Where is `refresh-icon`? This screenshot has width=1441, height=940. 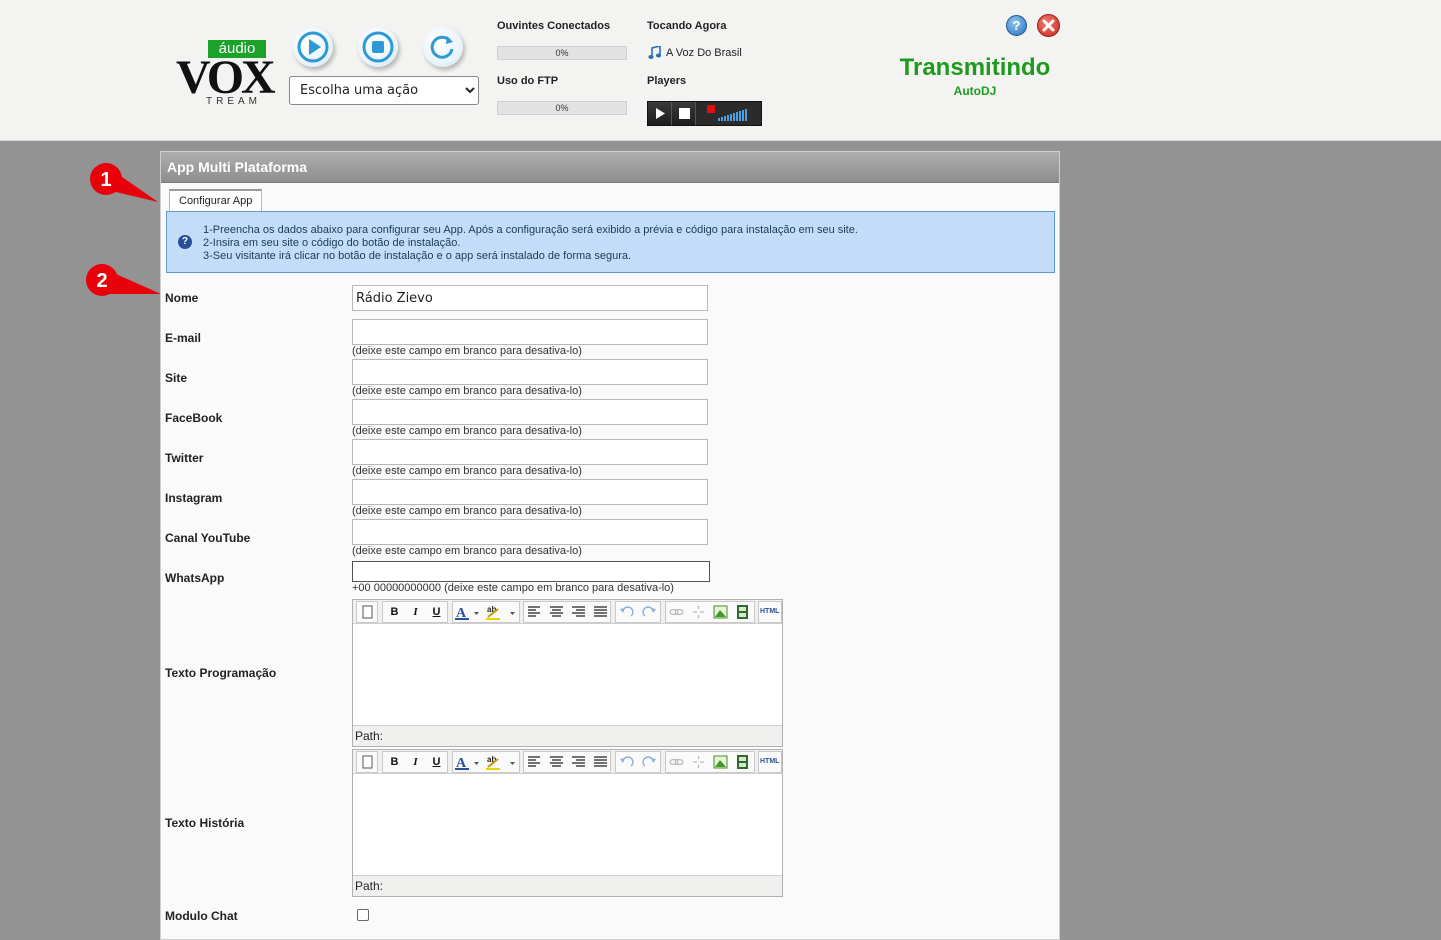
refresh-icon is located at coordinates (442, 47).